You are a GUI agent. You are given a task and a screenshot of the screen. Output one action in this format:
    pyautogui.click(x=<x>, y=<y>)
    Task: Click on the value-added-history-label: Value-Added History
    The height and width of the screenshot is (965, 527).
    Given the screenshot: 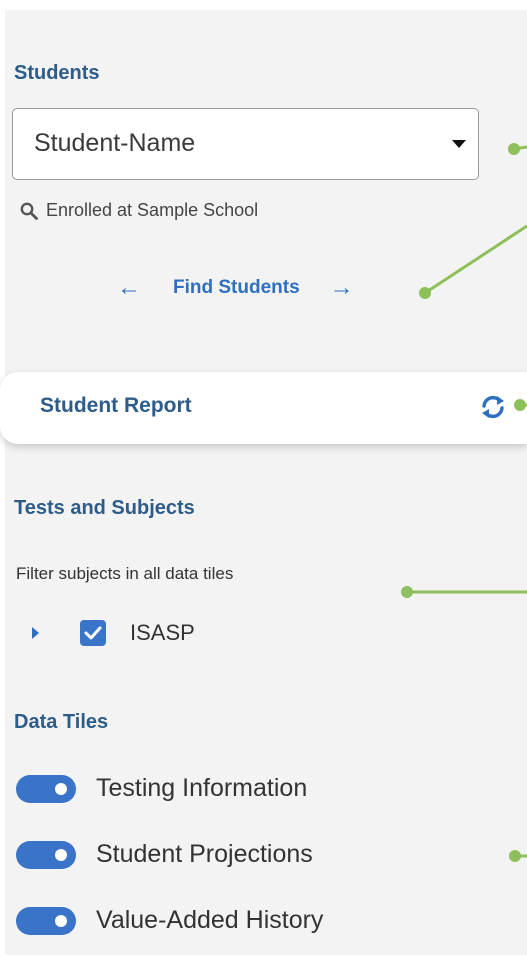 What is the action you would take?
    pyautogui.click(x=210, y=920)
    